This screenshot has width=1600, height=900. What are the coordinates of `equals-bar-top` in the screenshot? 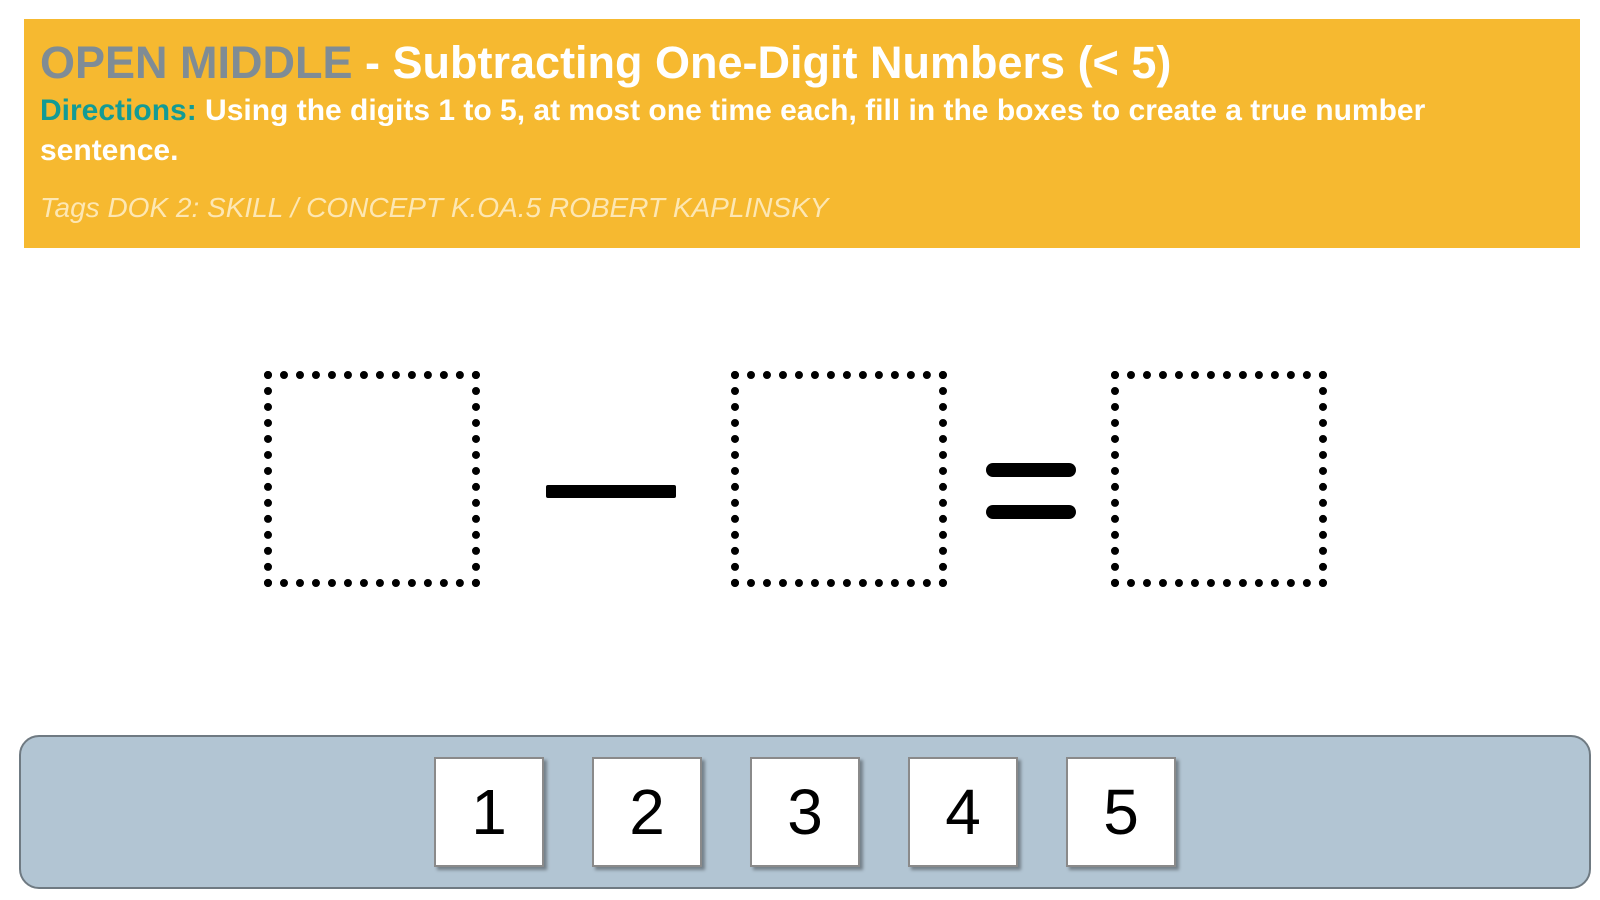 It's located at (1031, 470).